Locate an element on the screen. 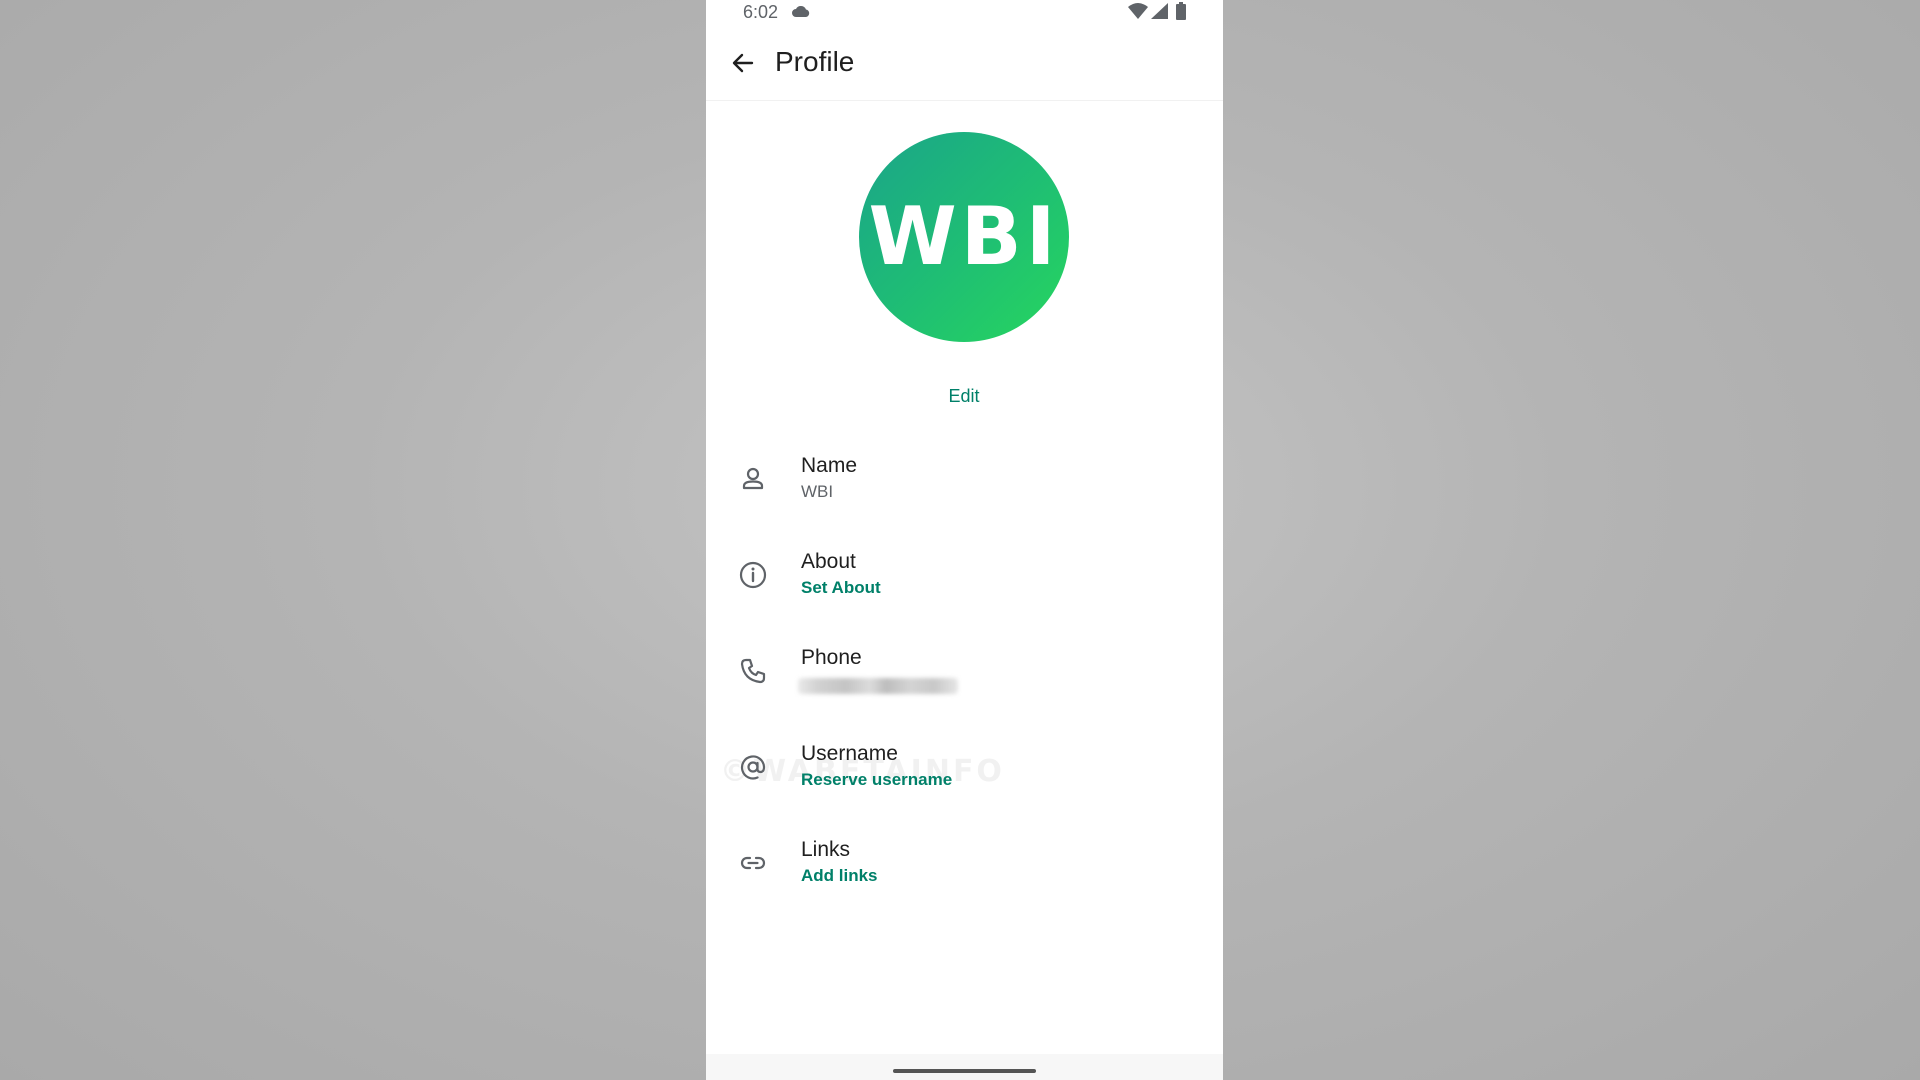 This screenshot has height=1080, width=1920. username-value: Reserve username is located at coordinates (877, 779).